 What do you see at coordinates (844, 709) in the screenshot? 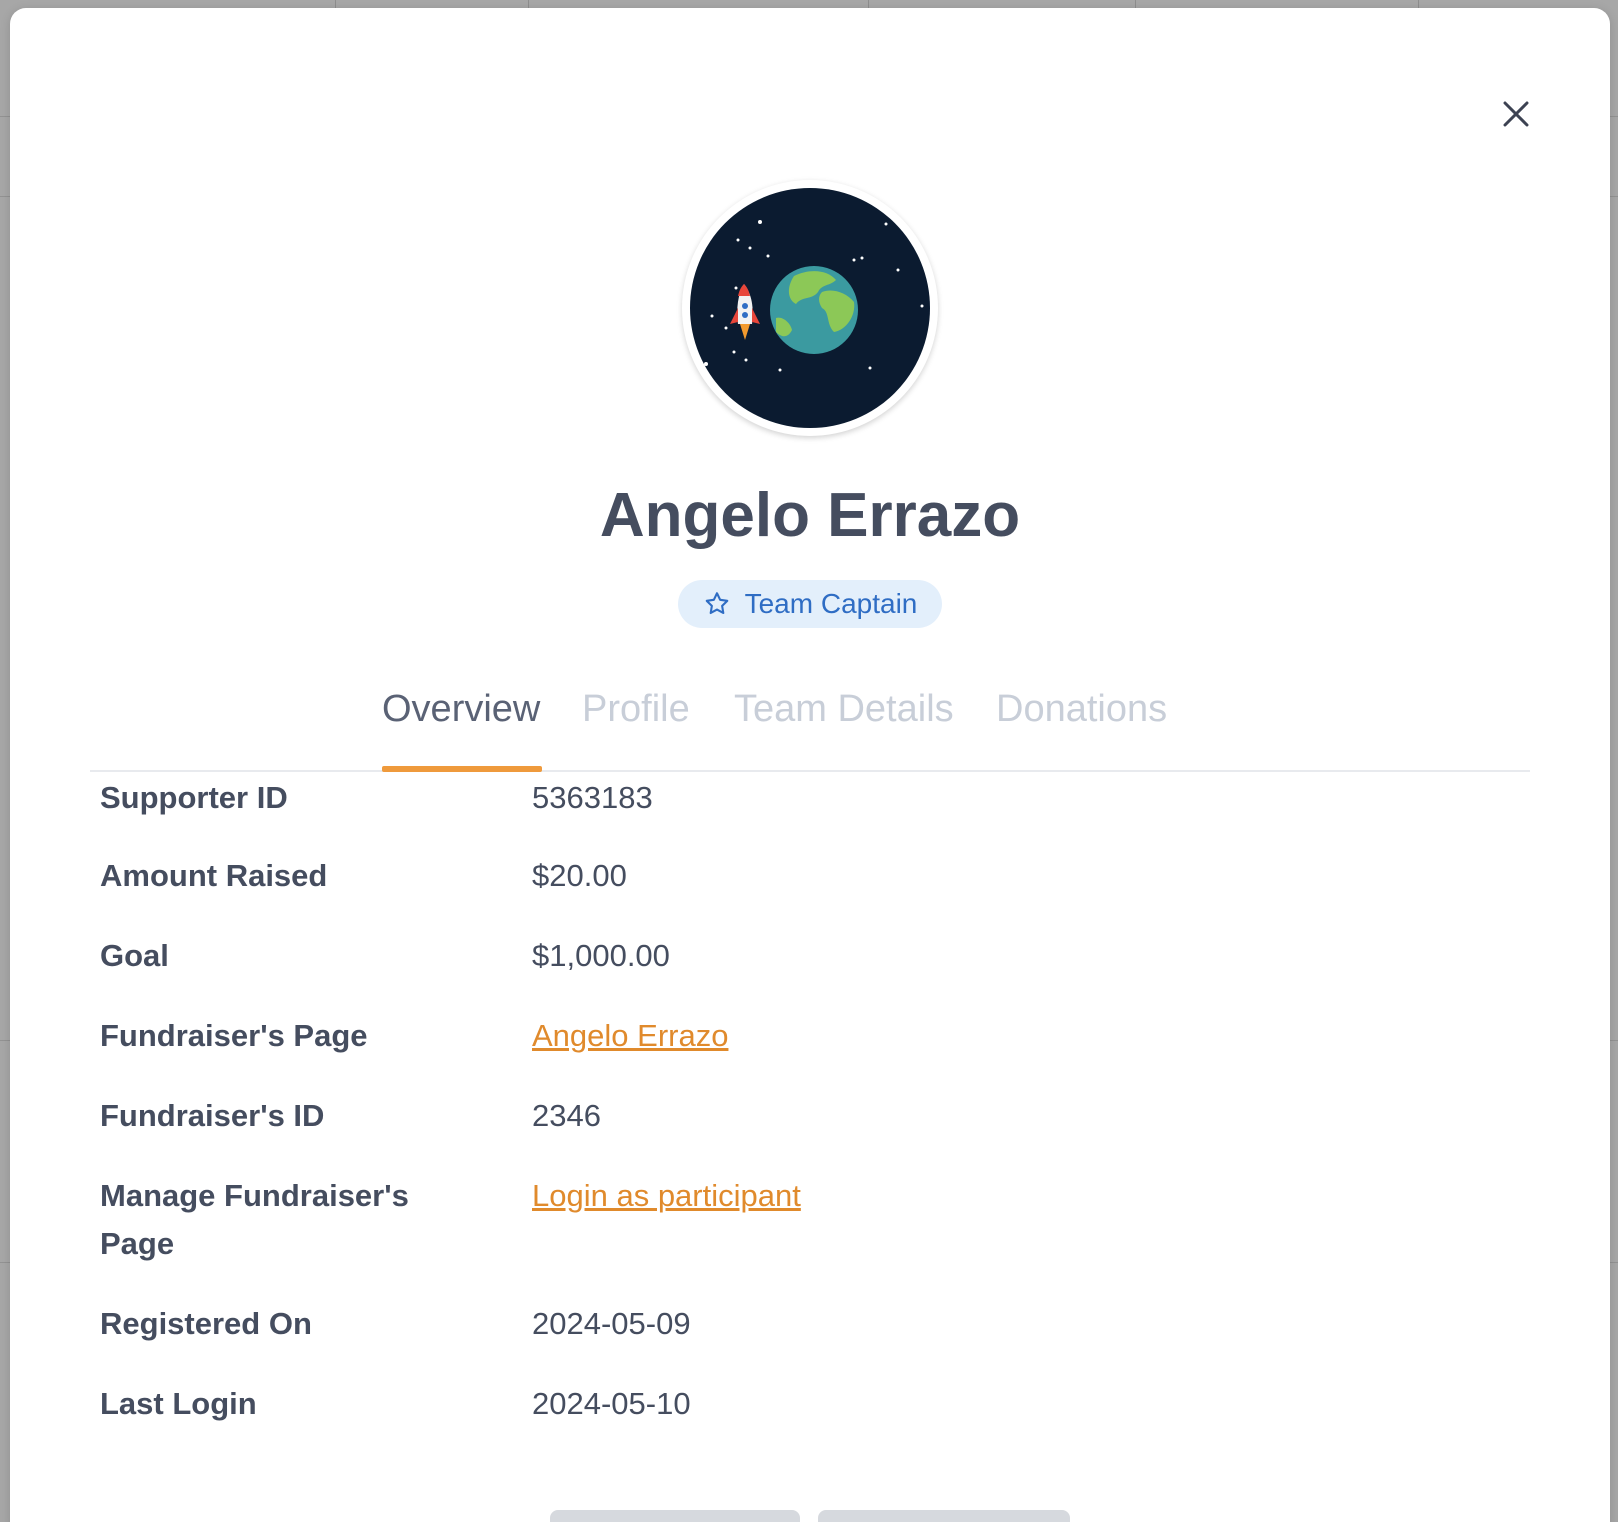
I see `tab-team-details: Team Details` at bounding box center [844, 709].